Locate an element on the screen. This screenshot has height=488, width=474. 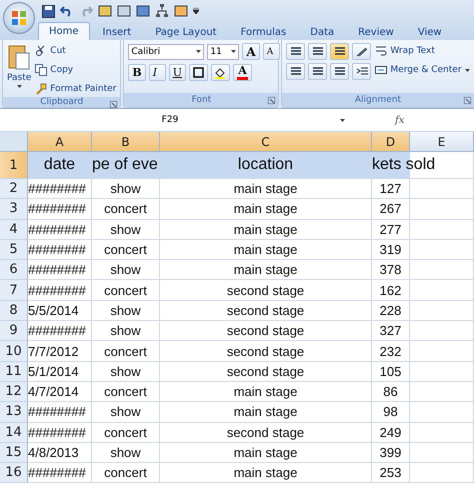
underline-button: U is located at coordinates (177, 72).